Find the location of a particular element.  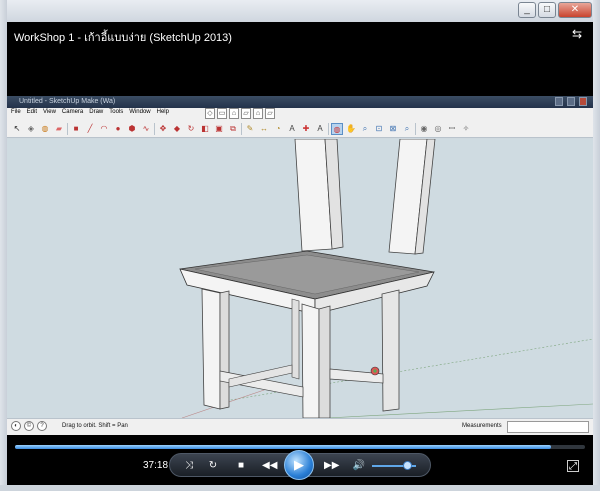

walk-icon: ꟷ is located at coordinates (452, 129).